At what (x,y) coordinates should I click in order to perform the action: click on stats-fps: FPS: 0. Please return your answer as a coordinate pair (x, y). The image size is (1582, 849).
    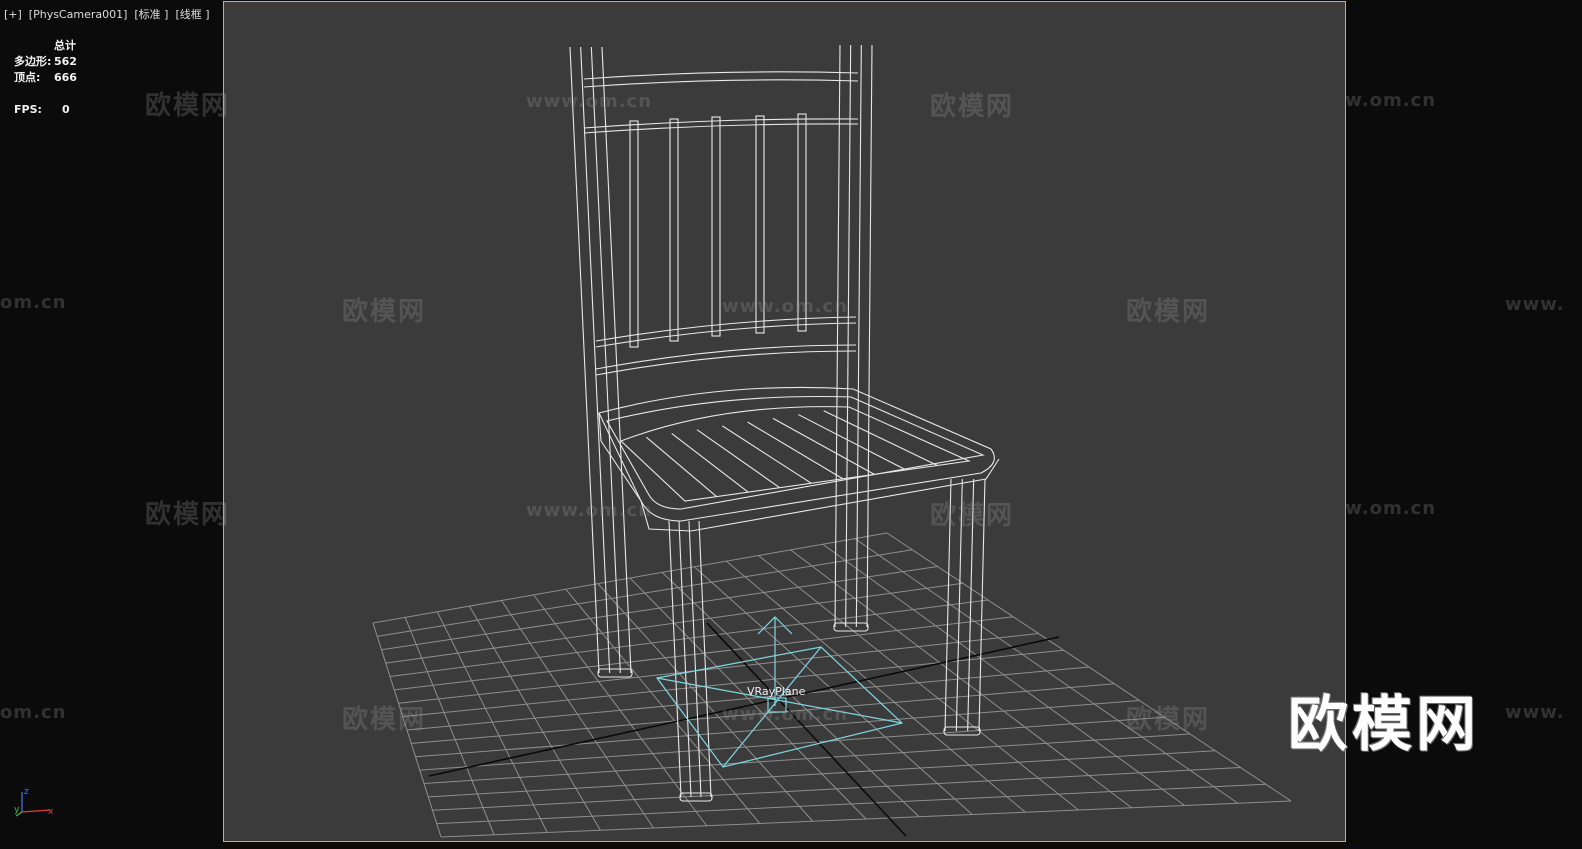
    Looking at the image, I should click on (45, 110).